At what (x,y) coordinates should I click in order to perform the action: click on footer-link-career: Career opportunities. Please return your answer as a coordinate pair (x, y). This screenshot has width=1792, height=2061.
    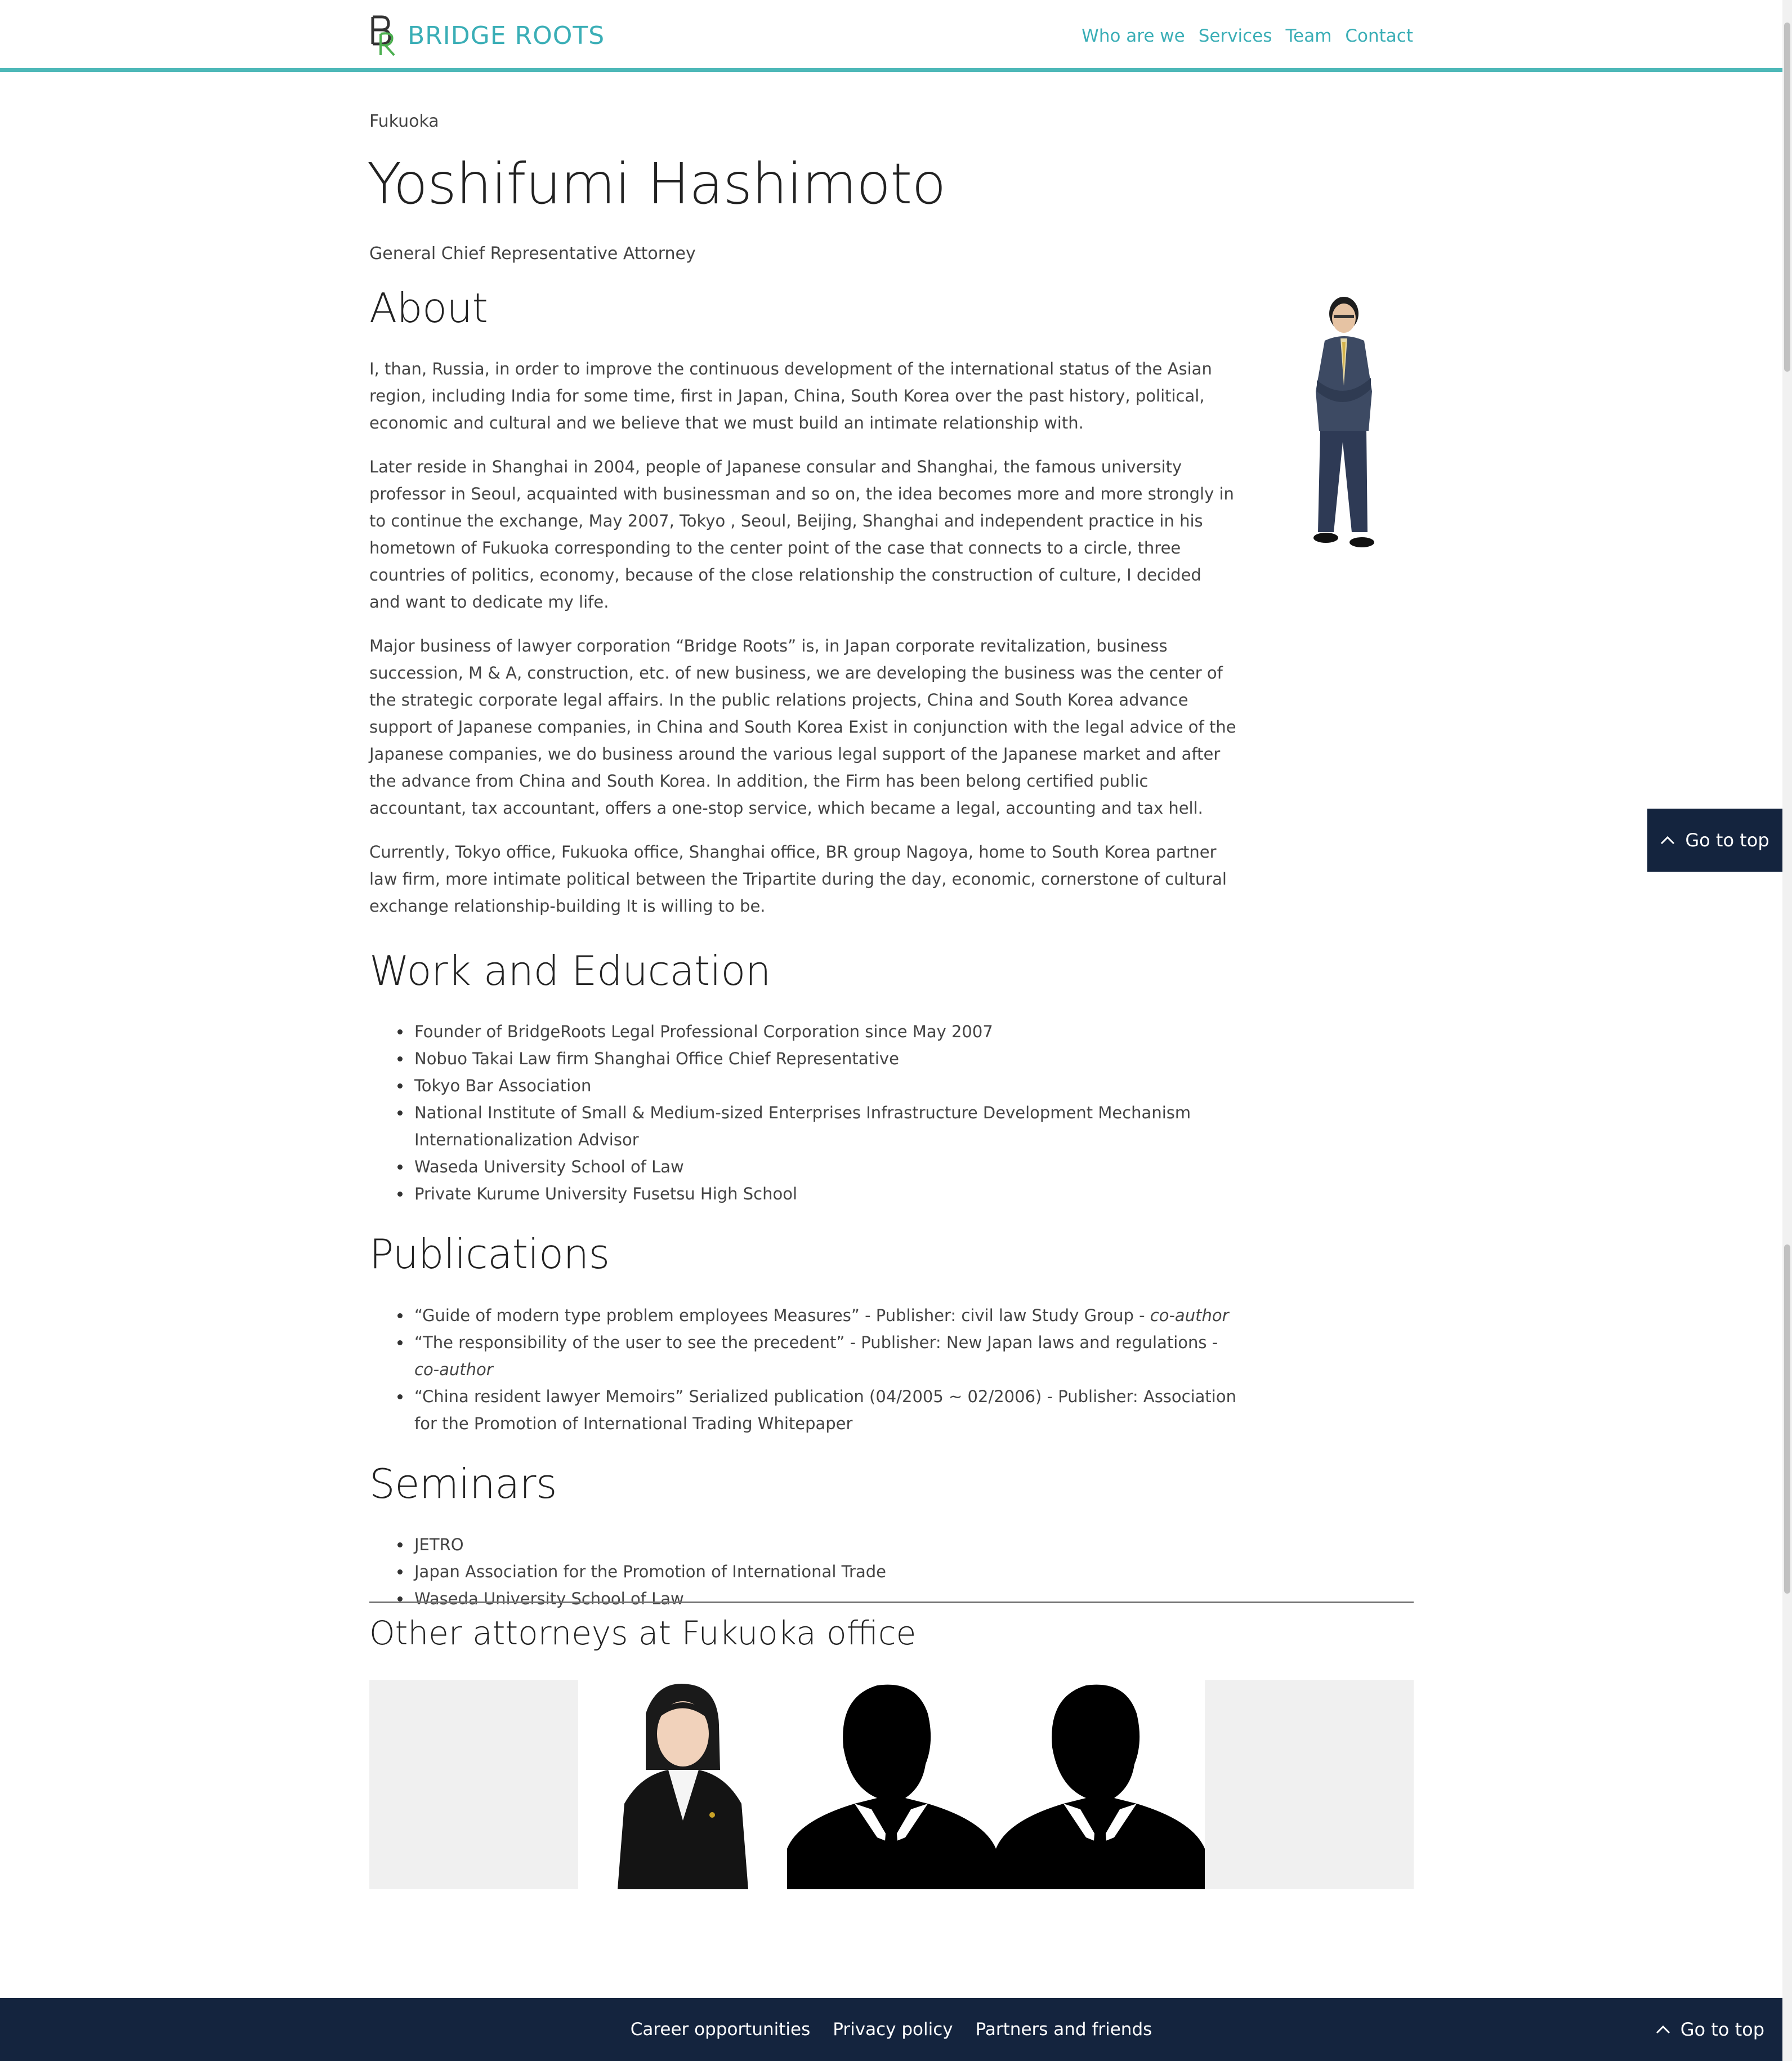
    Looking at the image, I should click on (721, 2029).